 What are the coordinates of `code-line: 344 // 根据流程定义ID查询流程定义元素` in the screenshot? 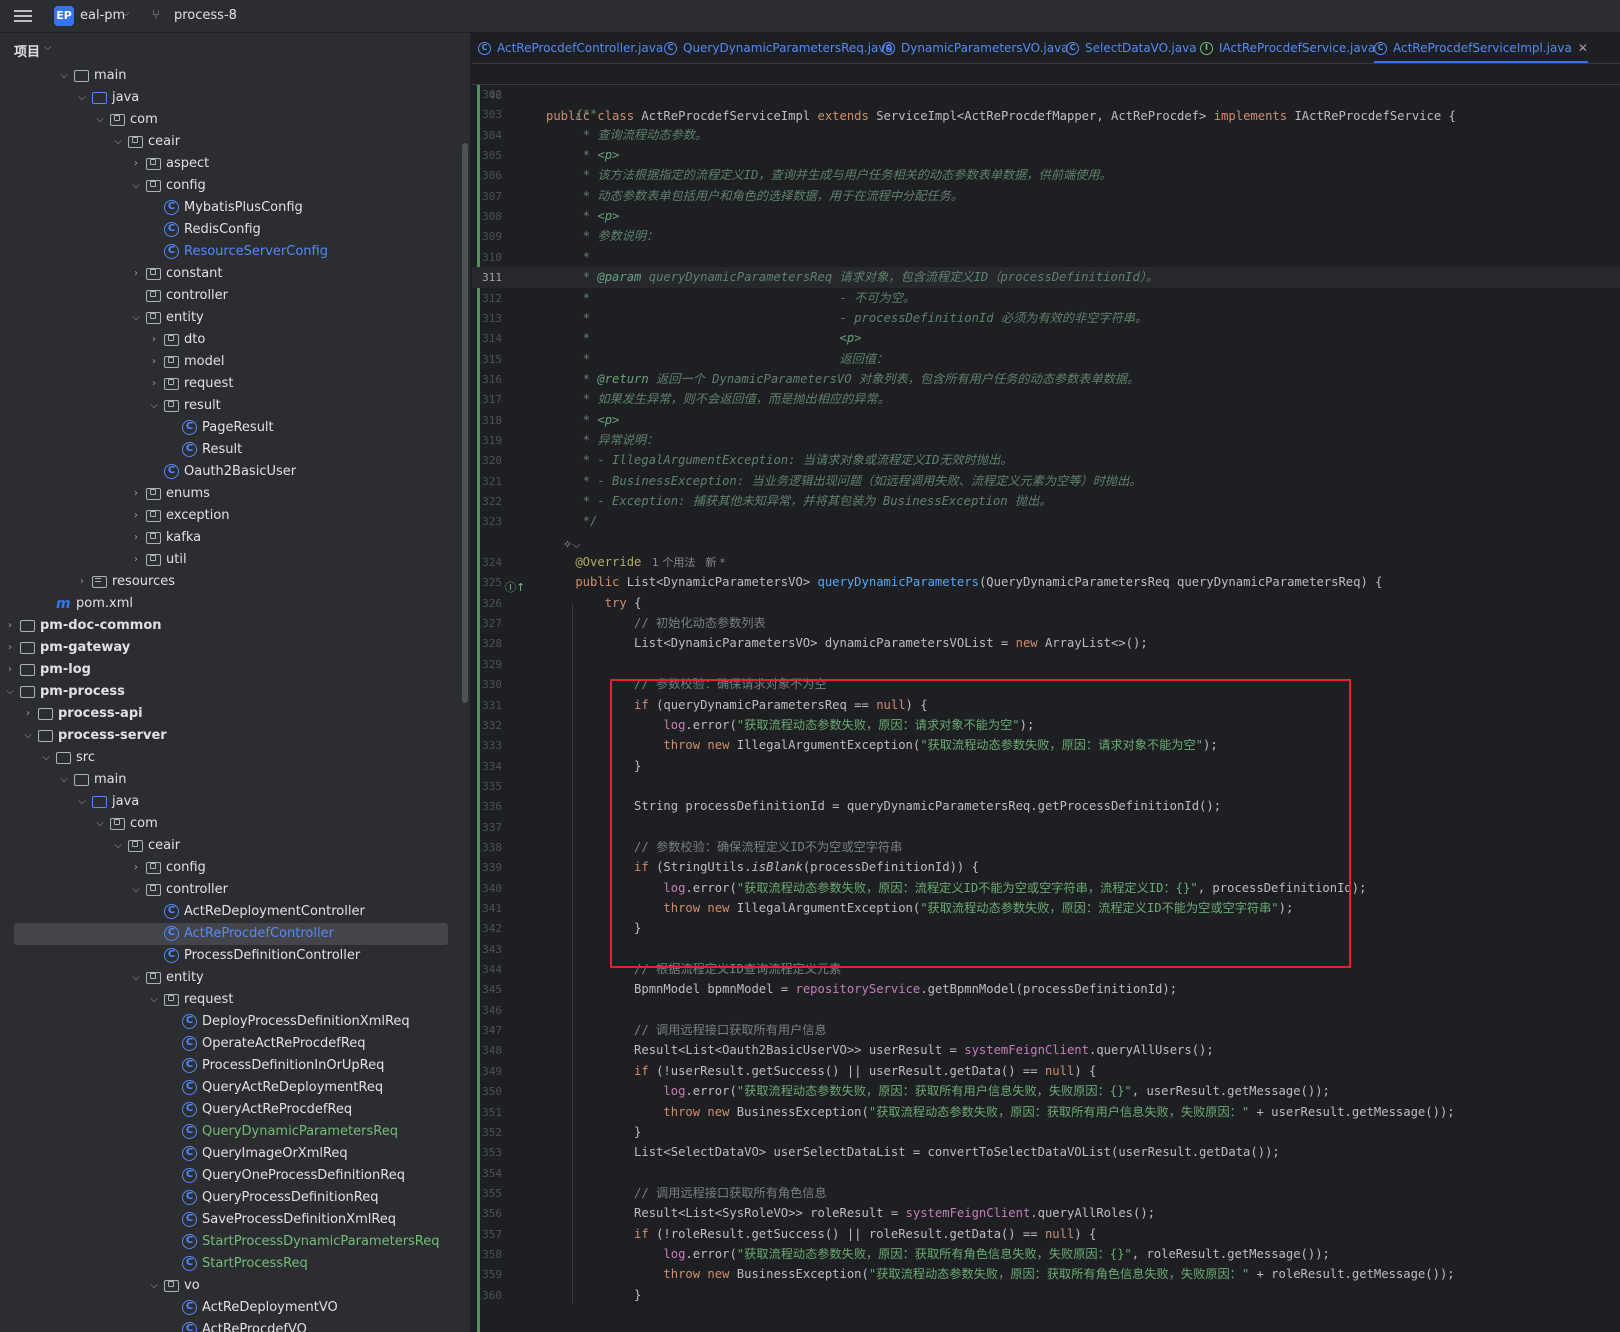 It's located at (1046, 969).